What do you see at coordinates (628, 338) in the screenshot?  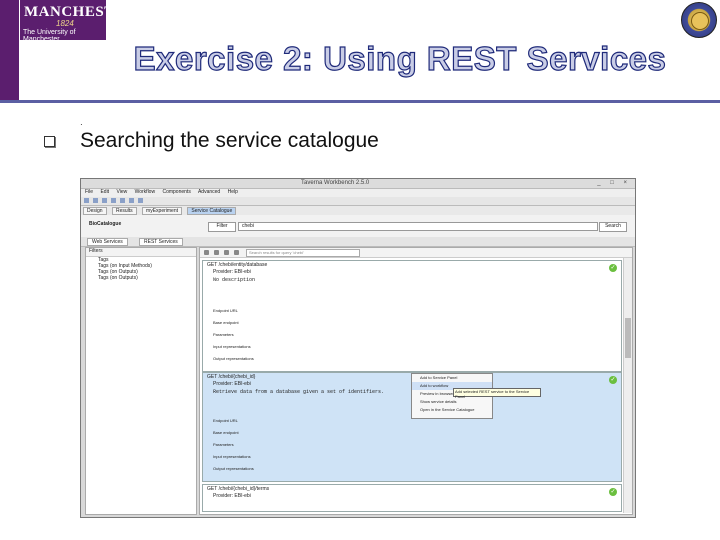 I see `scrollbar-thumb` at bounding box center [628, 338].